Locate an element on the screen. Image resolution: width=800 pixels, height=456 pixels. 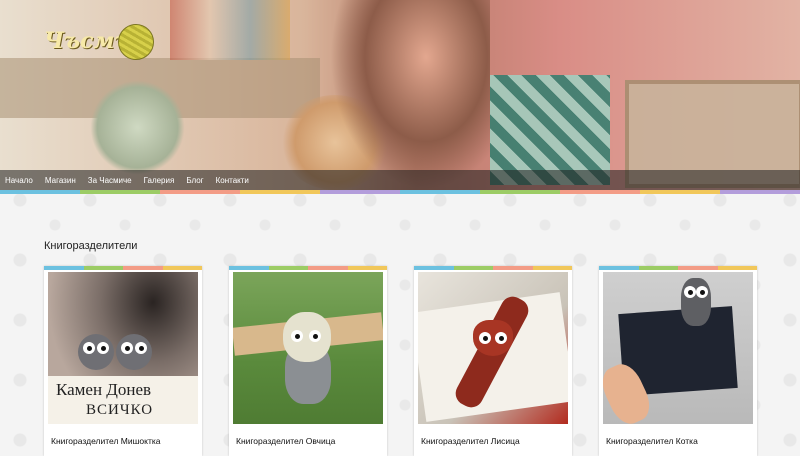
book-cover: Камен Донев ВСИЧКО is located at coordinates (123, 400).